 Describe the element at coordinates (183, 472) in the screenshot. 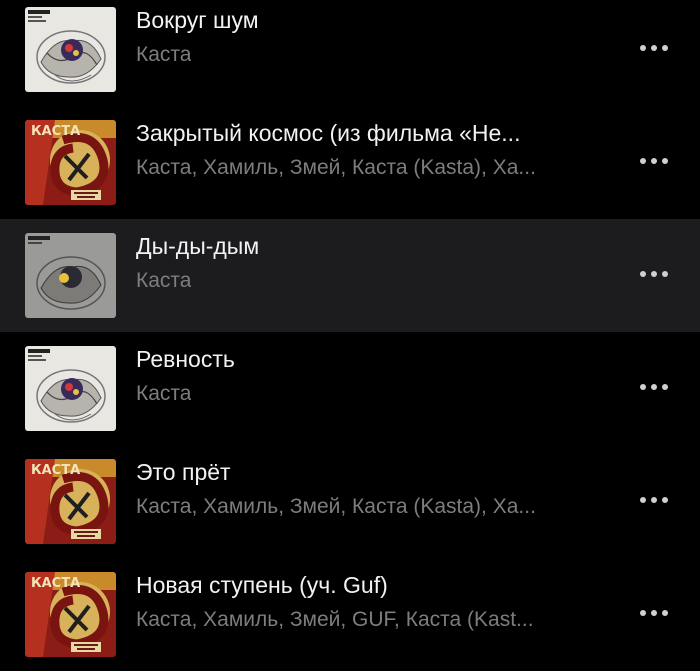

I see `track-title: Это прёт` at that location.